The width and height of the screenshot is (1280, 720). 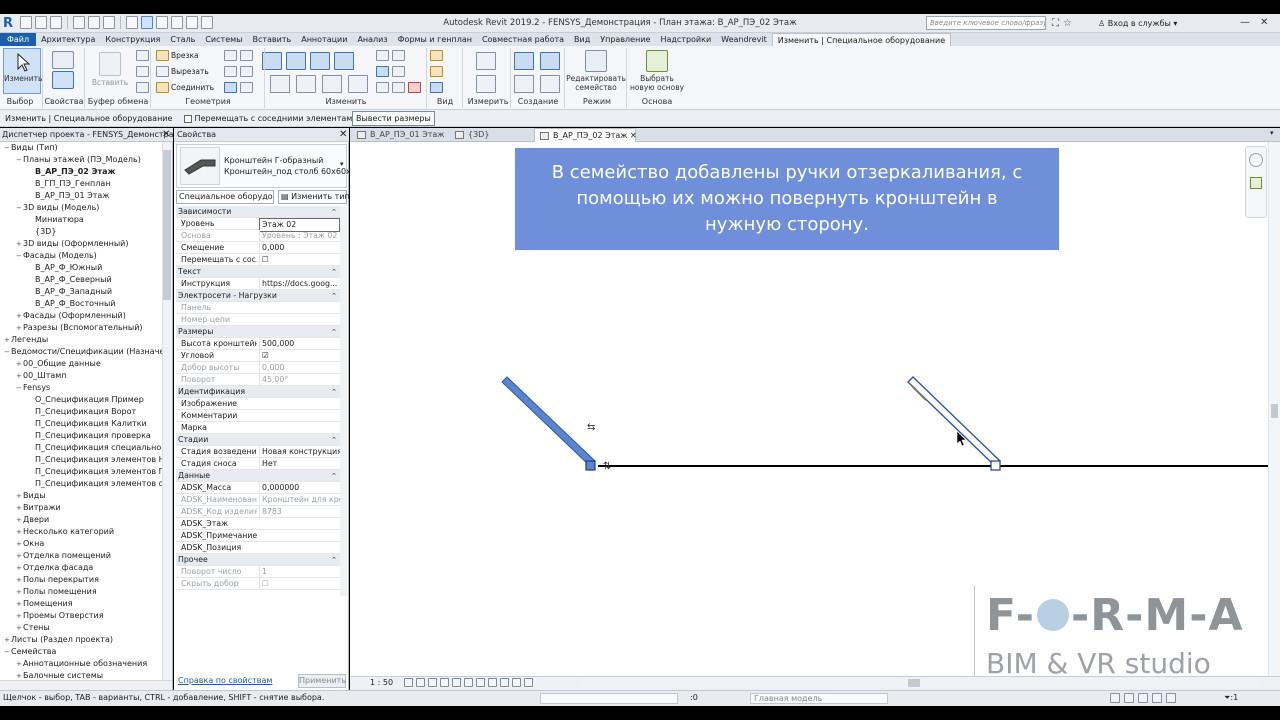 I want to click on text-icon, so click(x=177, y=22).